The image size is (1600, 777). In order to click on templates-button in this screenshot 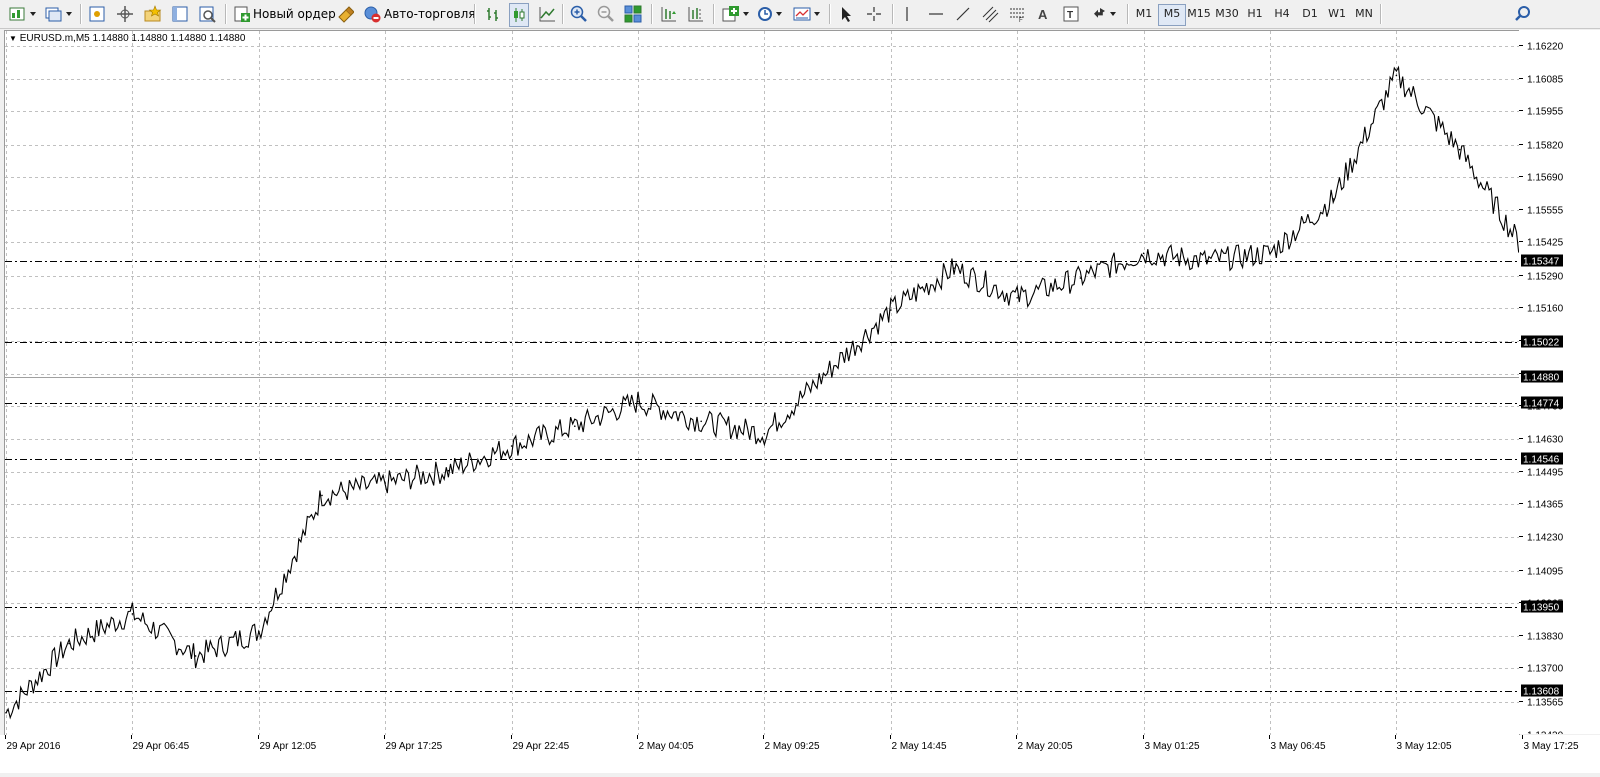, I will do `click(806, 14)`.